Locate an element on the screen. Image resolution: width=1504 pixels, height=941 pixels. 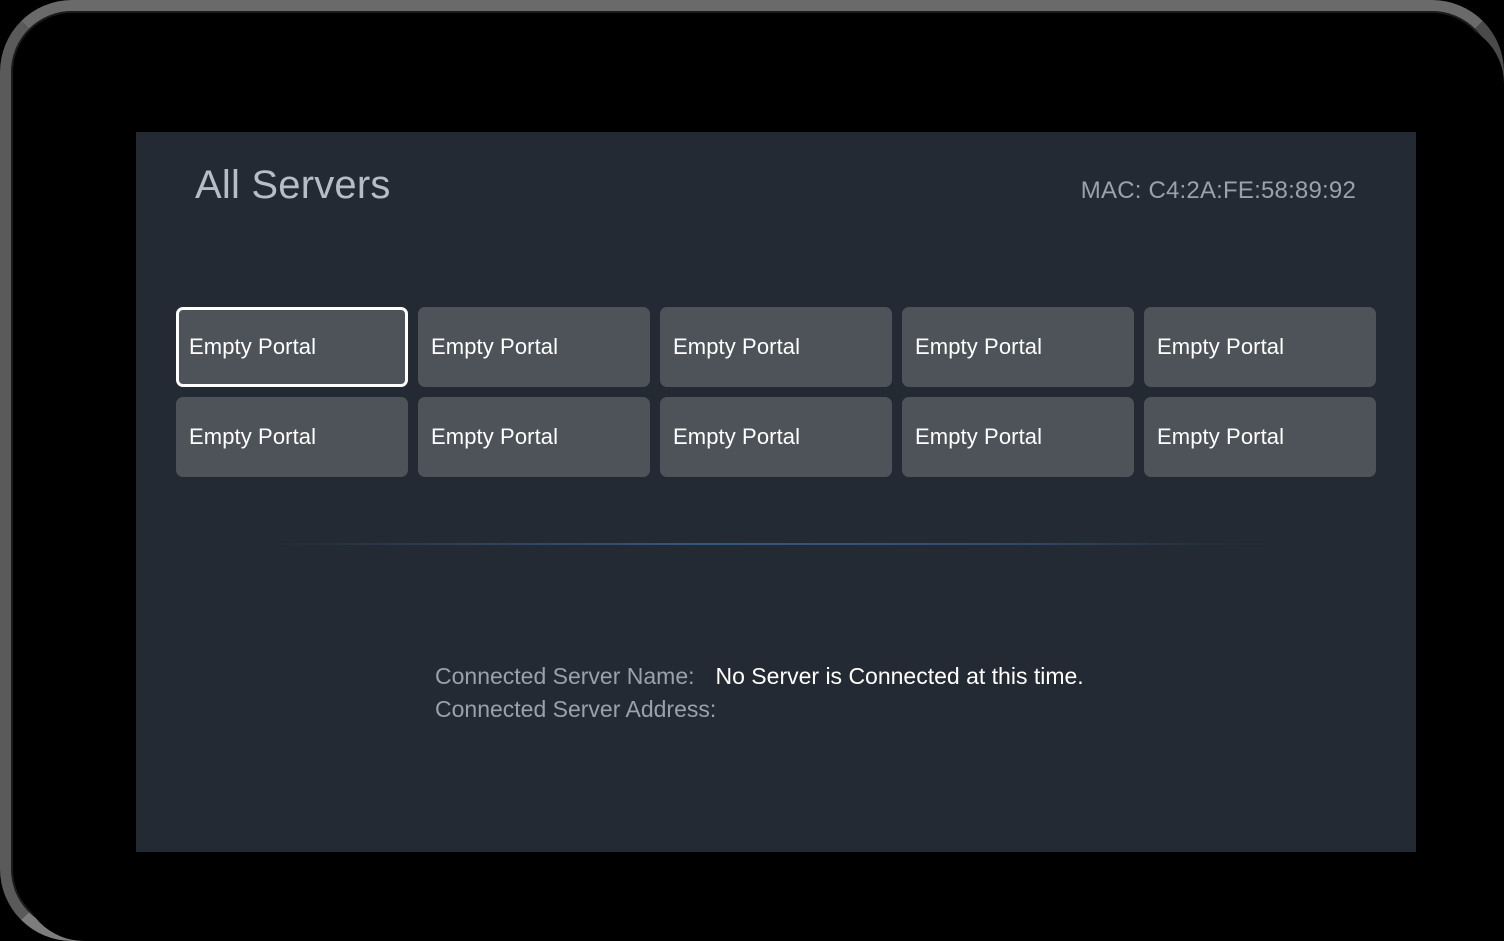
portal-tile-8: Empty Portal is located at coordinates (776, 437).